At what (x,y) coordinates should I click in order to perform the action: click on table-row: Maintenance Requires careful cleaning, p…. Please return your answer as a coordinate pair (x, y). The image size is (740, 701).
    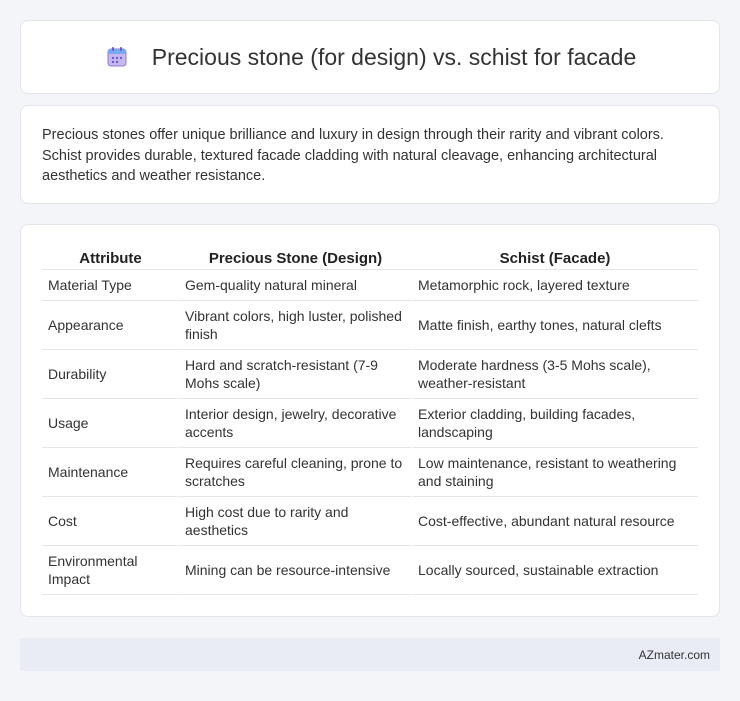
    Looking at the image, I should click on (370, 472).